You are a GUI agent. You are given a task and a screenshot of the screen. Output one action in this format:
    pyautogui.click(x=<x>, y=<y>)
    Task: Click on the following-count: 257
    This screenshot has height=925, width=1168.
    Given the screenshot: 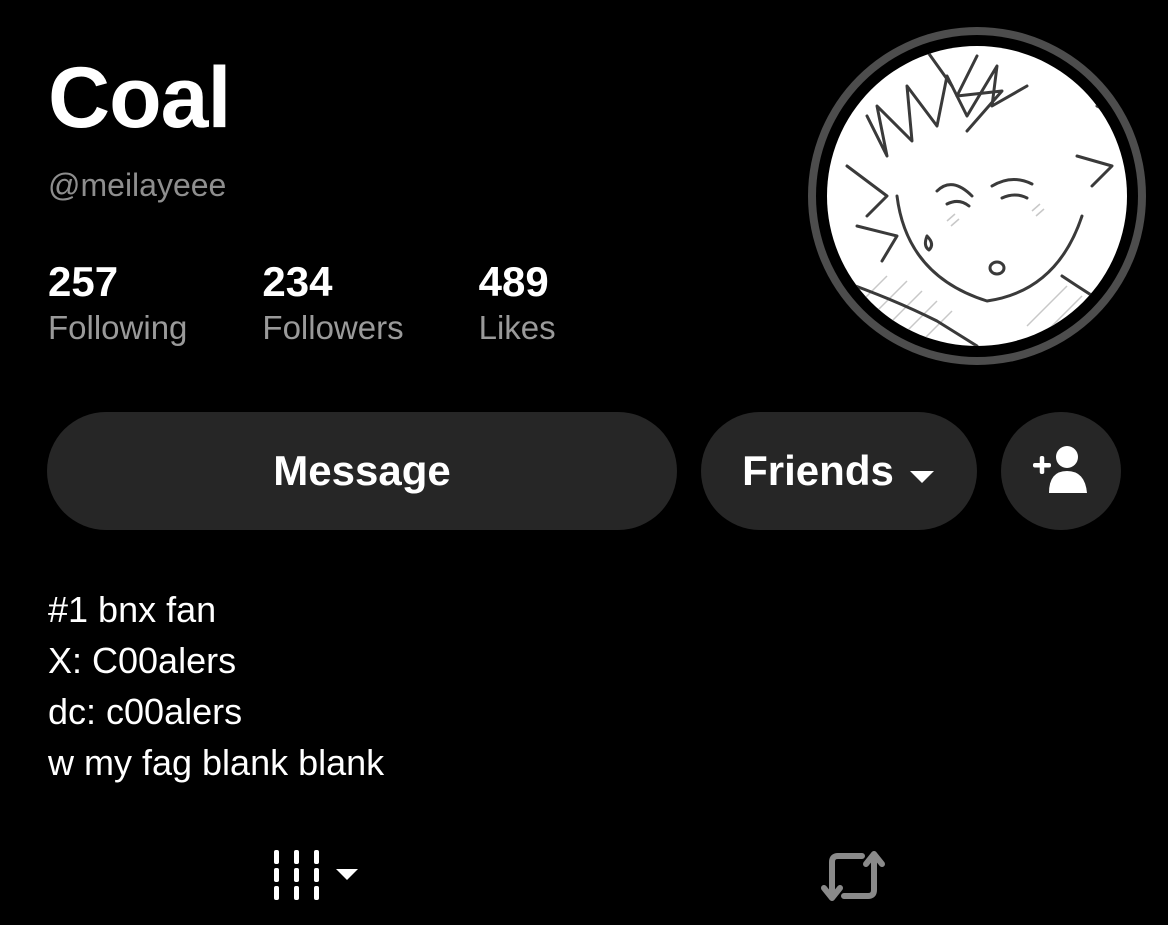 What is the action you would take?
    pyautogui.click(x=83, y=281)
    